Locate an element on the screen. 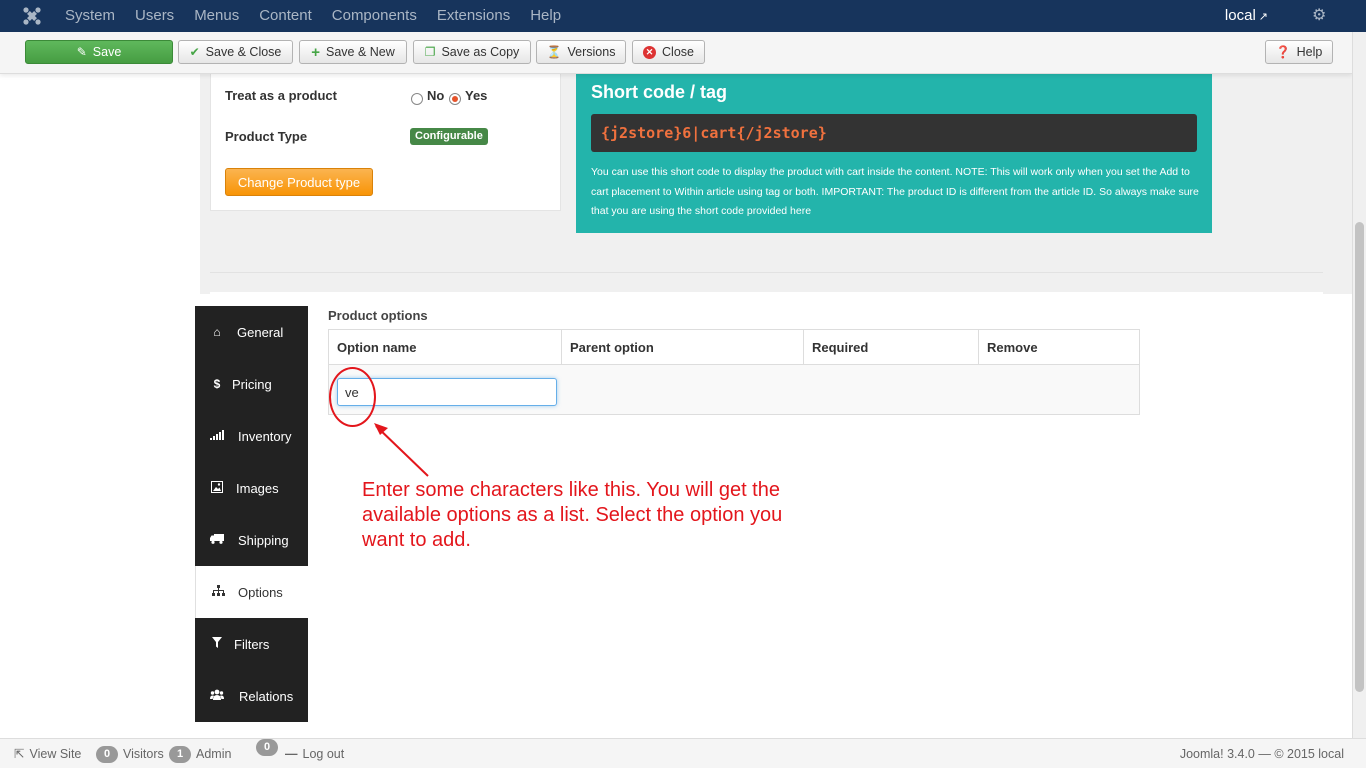 This screenshot has height=768, width=1366. save-close-label: Save & Close is located at coordinates (243, 52).